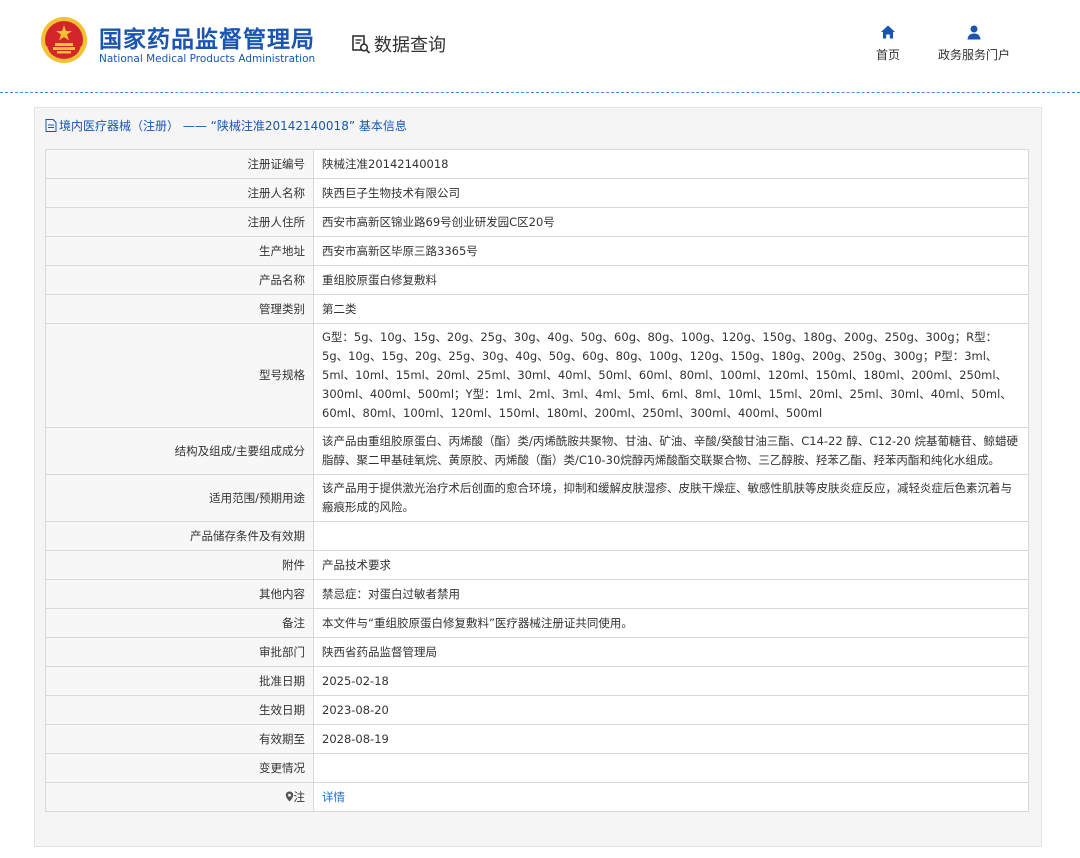 This screenshot has height=858, width=1080. Describe the element at coordinates (671, 536) in the screenshot. I see `storage-conditions` at that location.